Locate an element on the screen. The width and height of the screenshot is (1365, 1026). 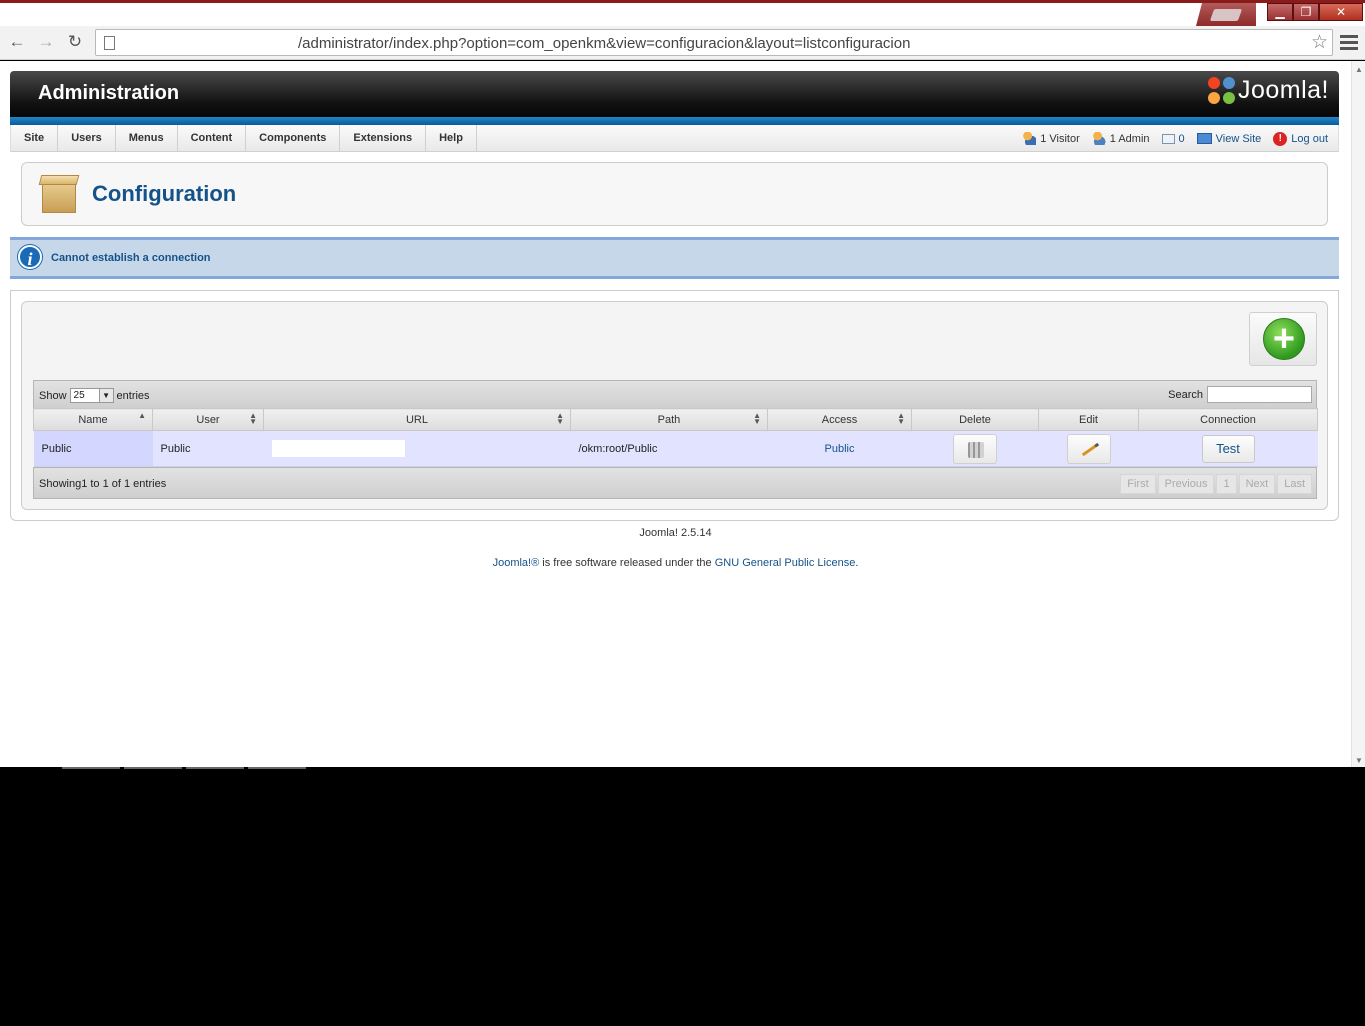
cell-path: /okm:root/Public is located at coordinates (669, 448).